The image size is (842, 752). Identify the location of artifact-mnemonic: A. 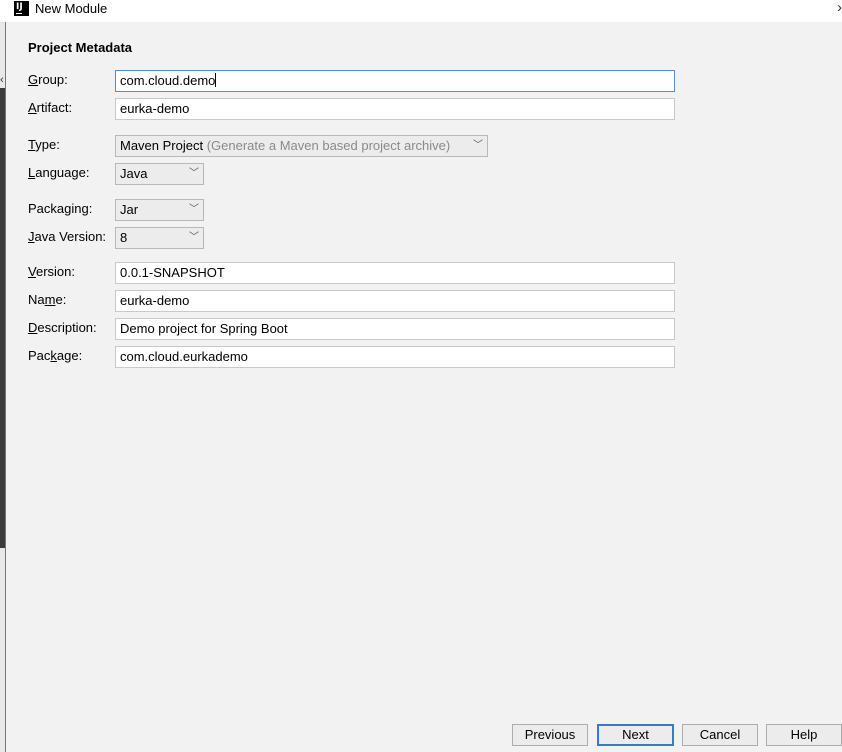
(32, 107).